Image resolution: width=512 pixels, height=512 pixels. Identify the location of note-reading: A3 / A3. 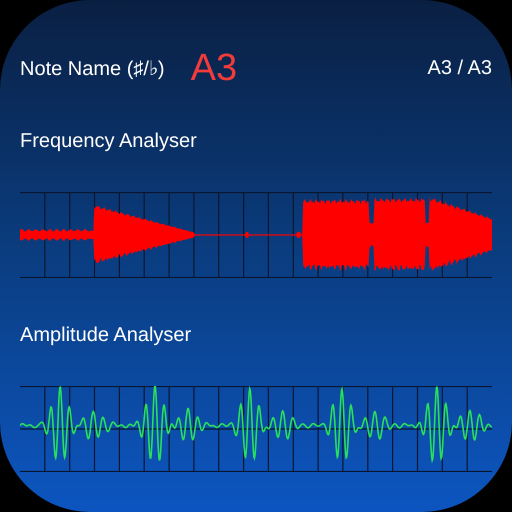
(459, 68).